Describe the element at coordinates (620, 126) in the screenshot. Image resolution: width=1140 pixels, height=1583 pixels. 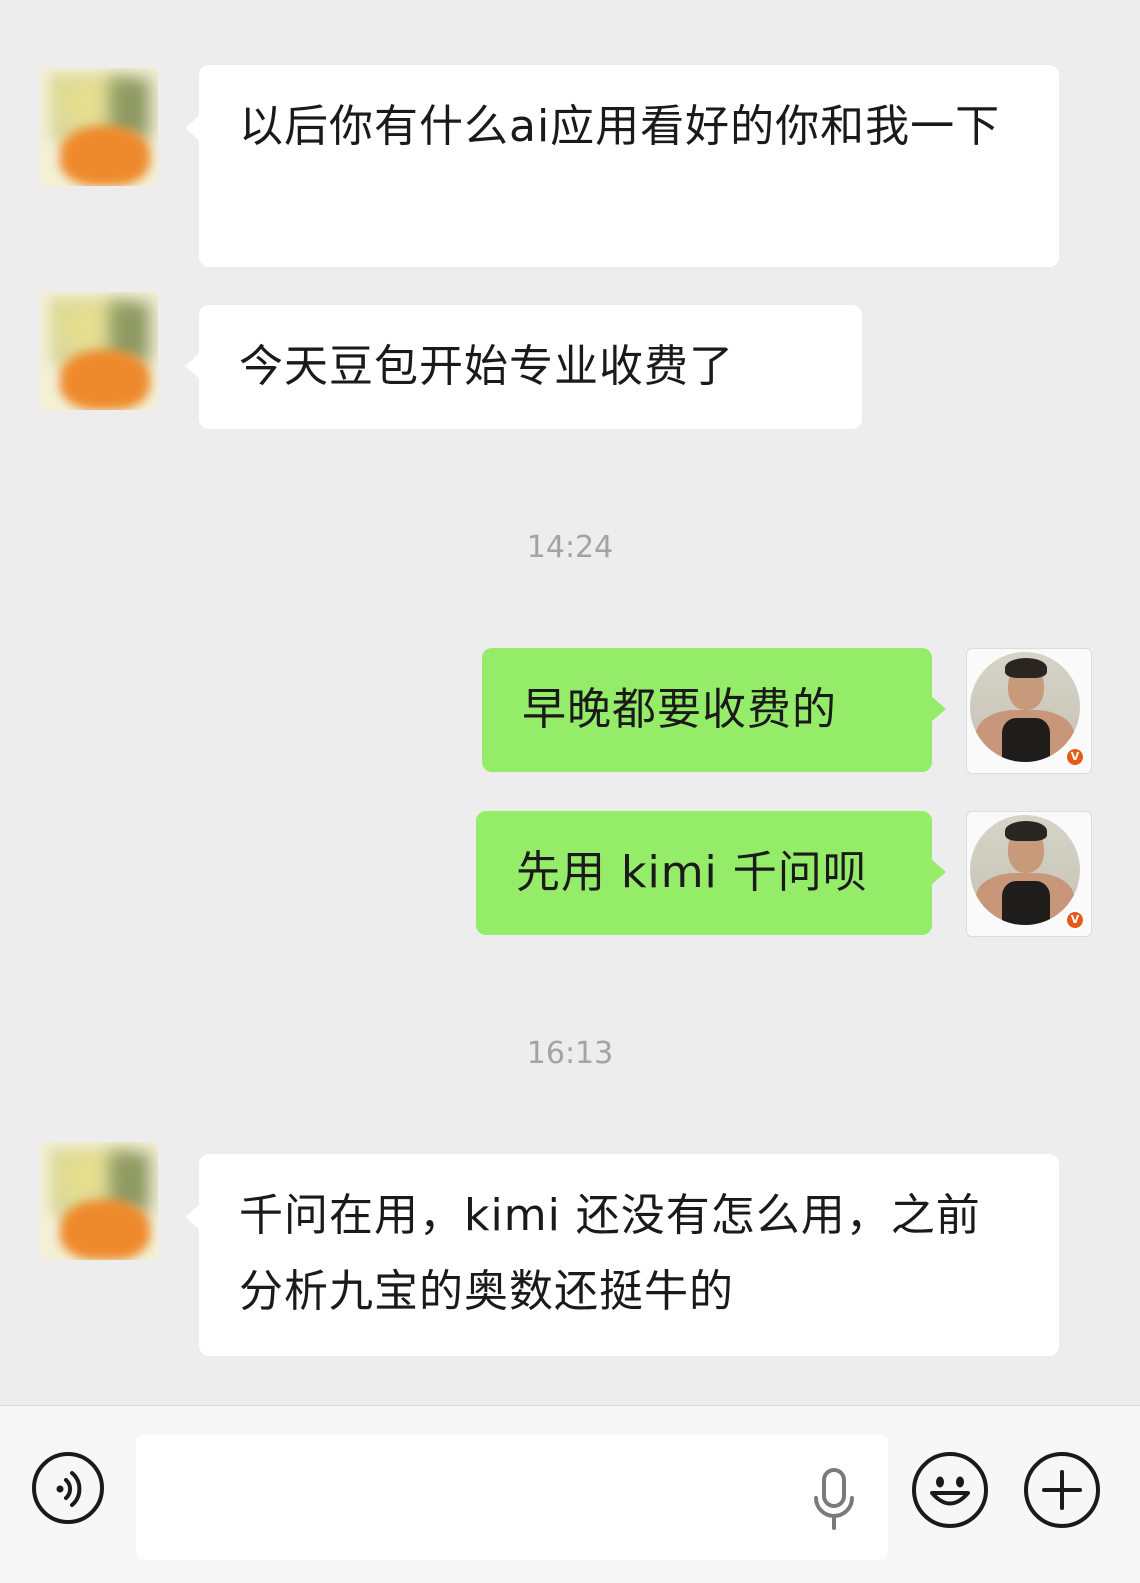
I see `message-text: 以后你有什么ai应用看好的你和我一下` at that location.